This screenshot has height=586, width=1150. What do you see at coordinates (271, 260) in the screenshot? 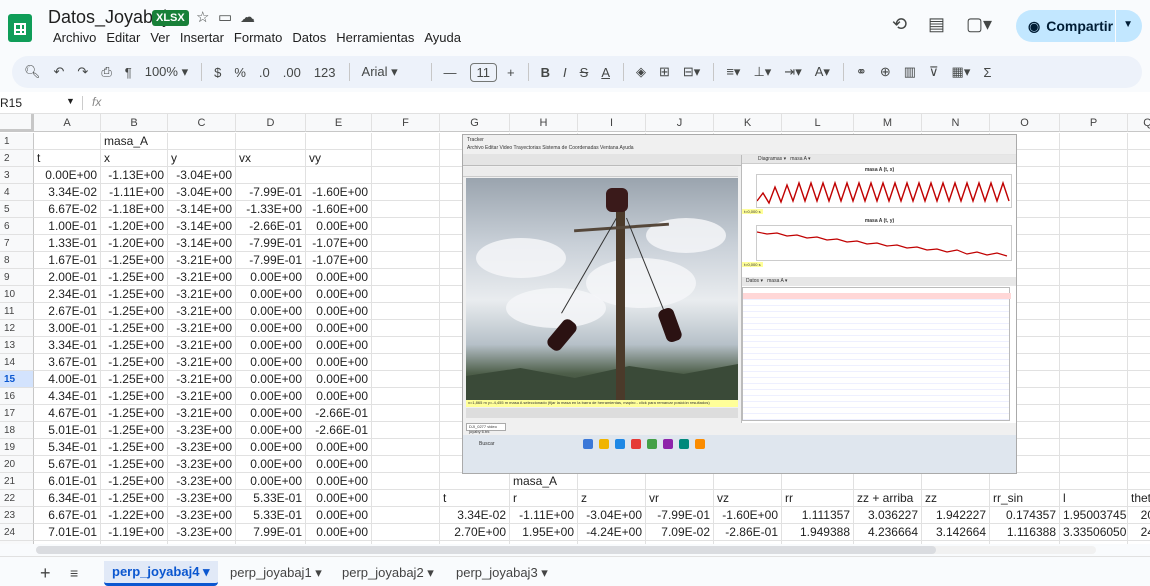
I see `cell: -7.99E-01` at bounding box center [271, 260].